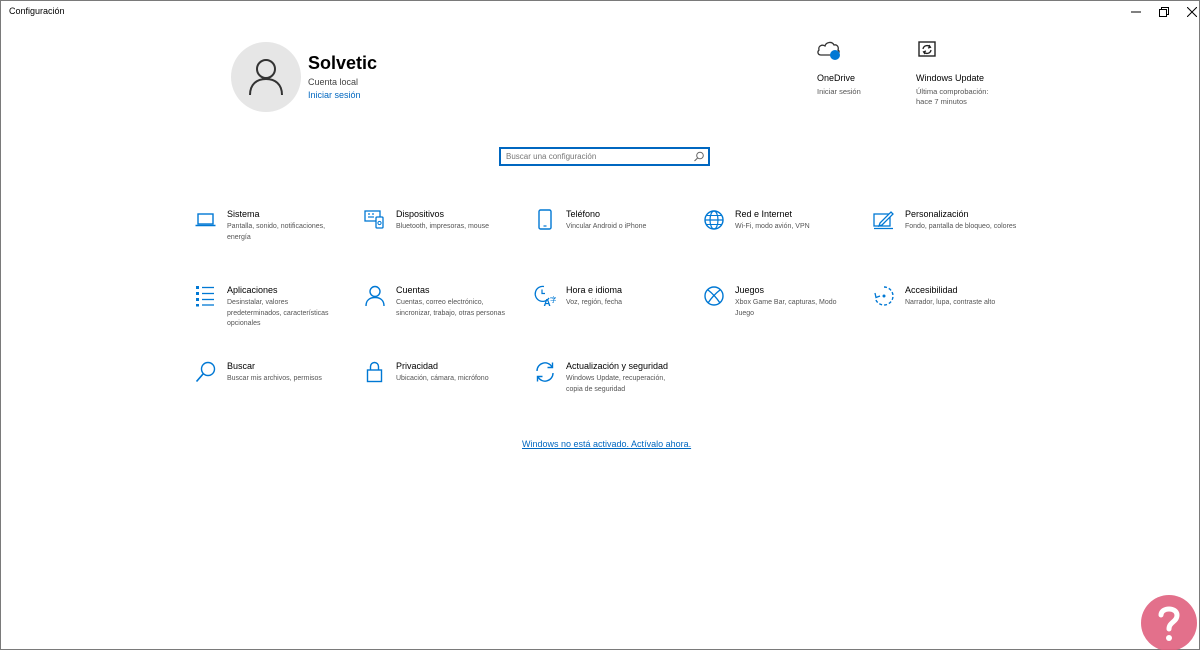  I want to click on restore-icon, so click(1164, 12).